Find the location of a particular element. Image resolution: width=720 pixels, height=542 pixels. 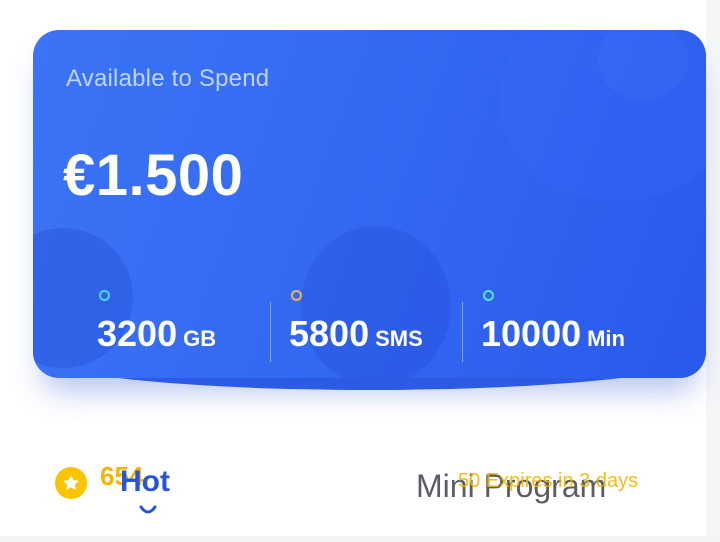

bottom-divider is located at coordinates (360, 539).